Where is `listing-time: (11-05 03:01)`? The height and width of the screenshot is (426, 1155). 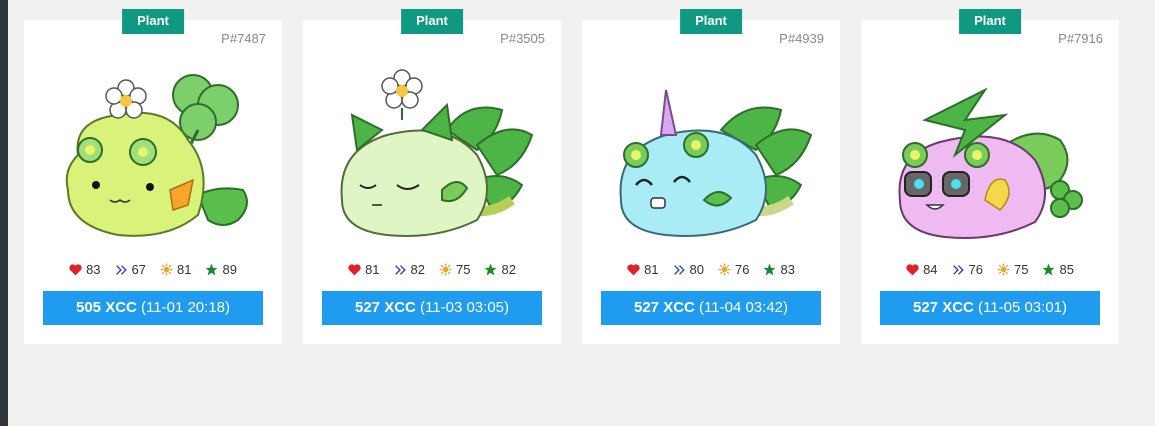
listing-time: (11-05 03:01) is located at coordinates (1022, 307).